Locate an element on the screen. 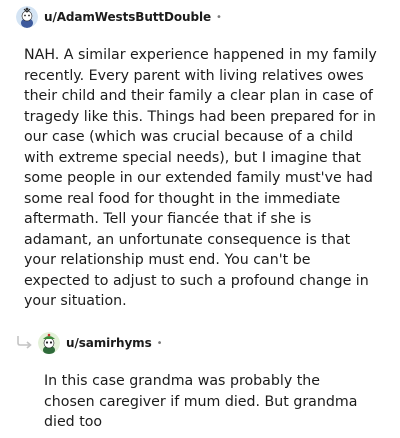 Image resolution: width=400 pixels, height=438 pixels. reply-arrow-icon is located at coordinates (25, 341).